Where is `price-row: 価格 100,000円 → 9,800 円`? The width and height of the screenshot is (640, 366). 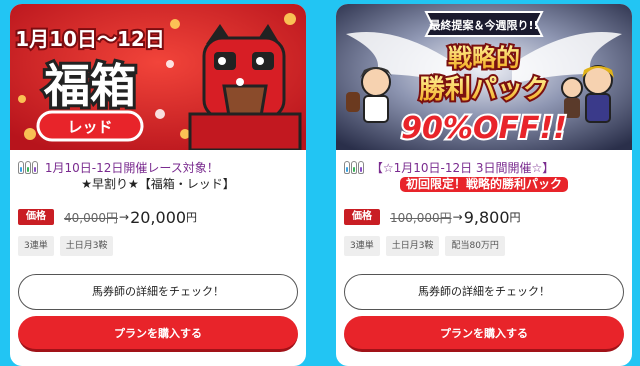
price-row: 価格 100,000円 → 9,800 円 is located at coordinates (432, 217).